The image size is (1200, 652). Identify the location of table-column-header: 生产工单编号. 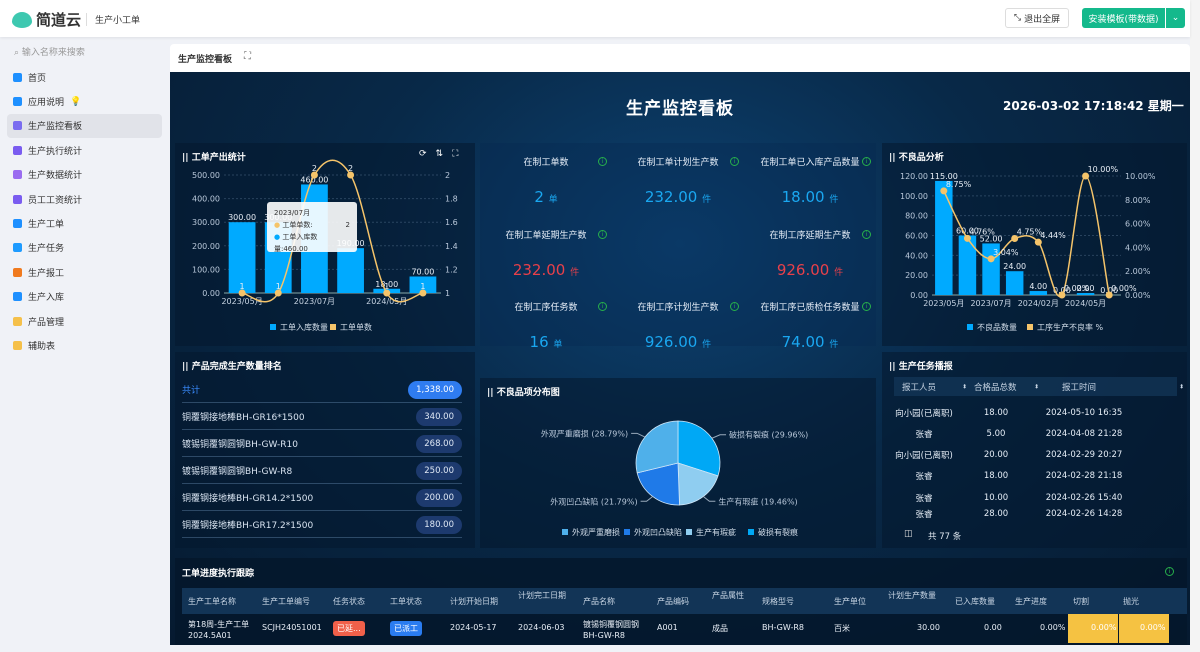
(286, 601).